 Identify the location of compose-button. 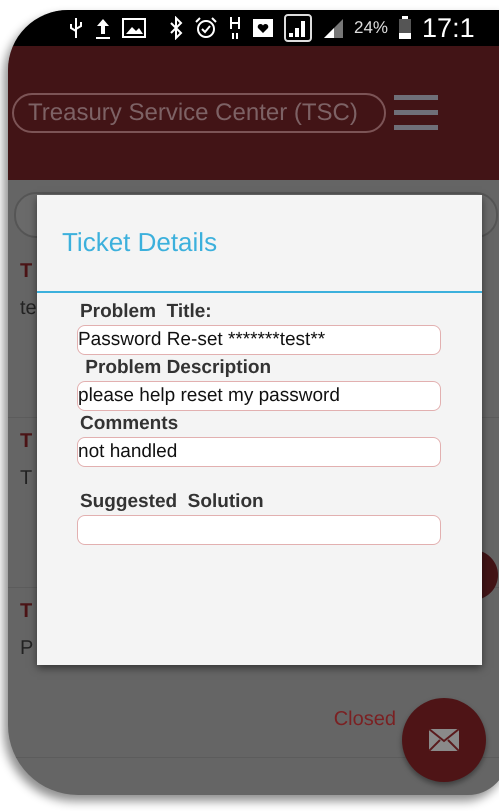
(444, 740).